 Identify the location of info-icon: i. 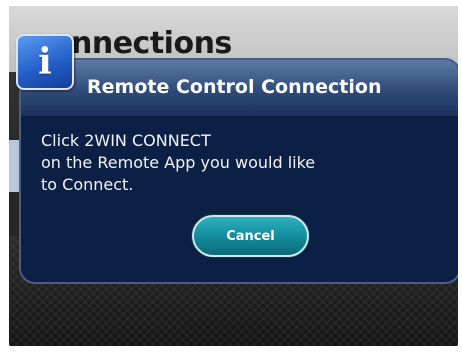
(45, 62).